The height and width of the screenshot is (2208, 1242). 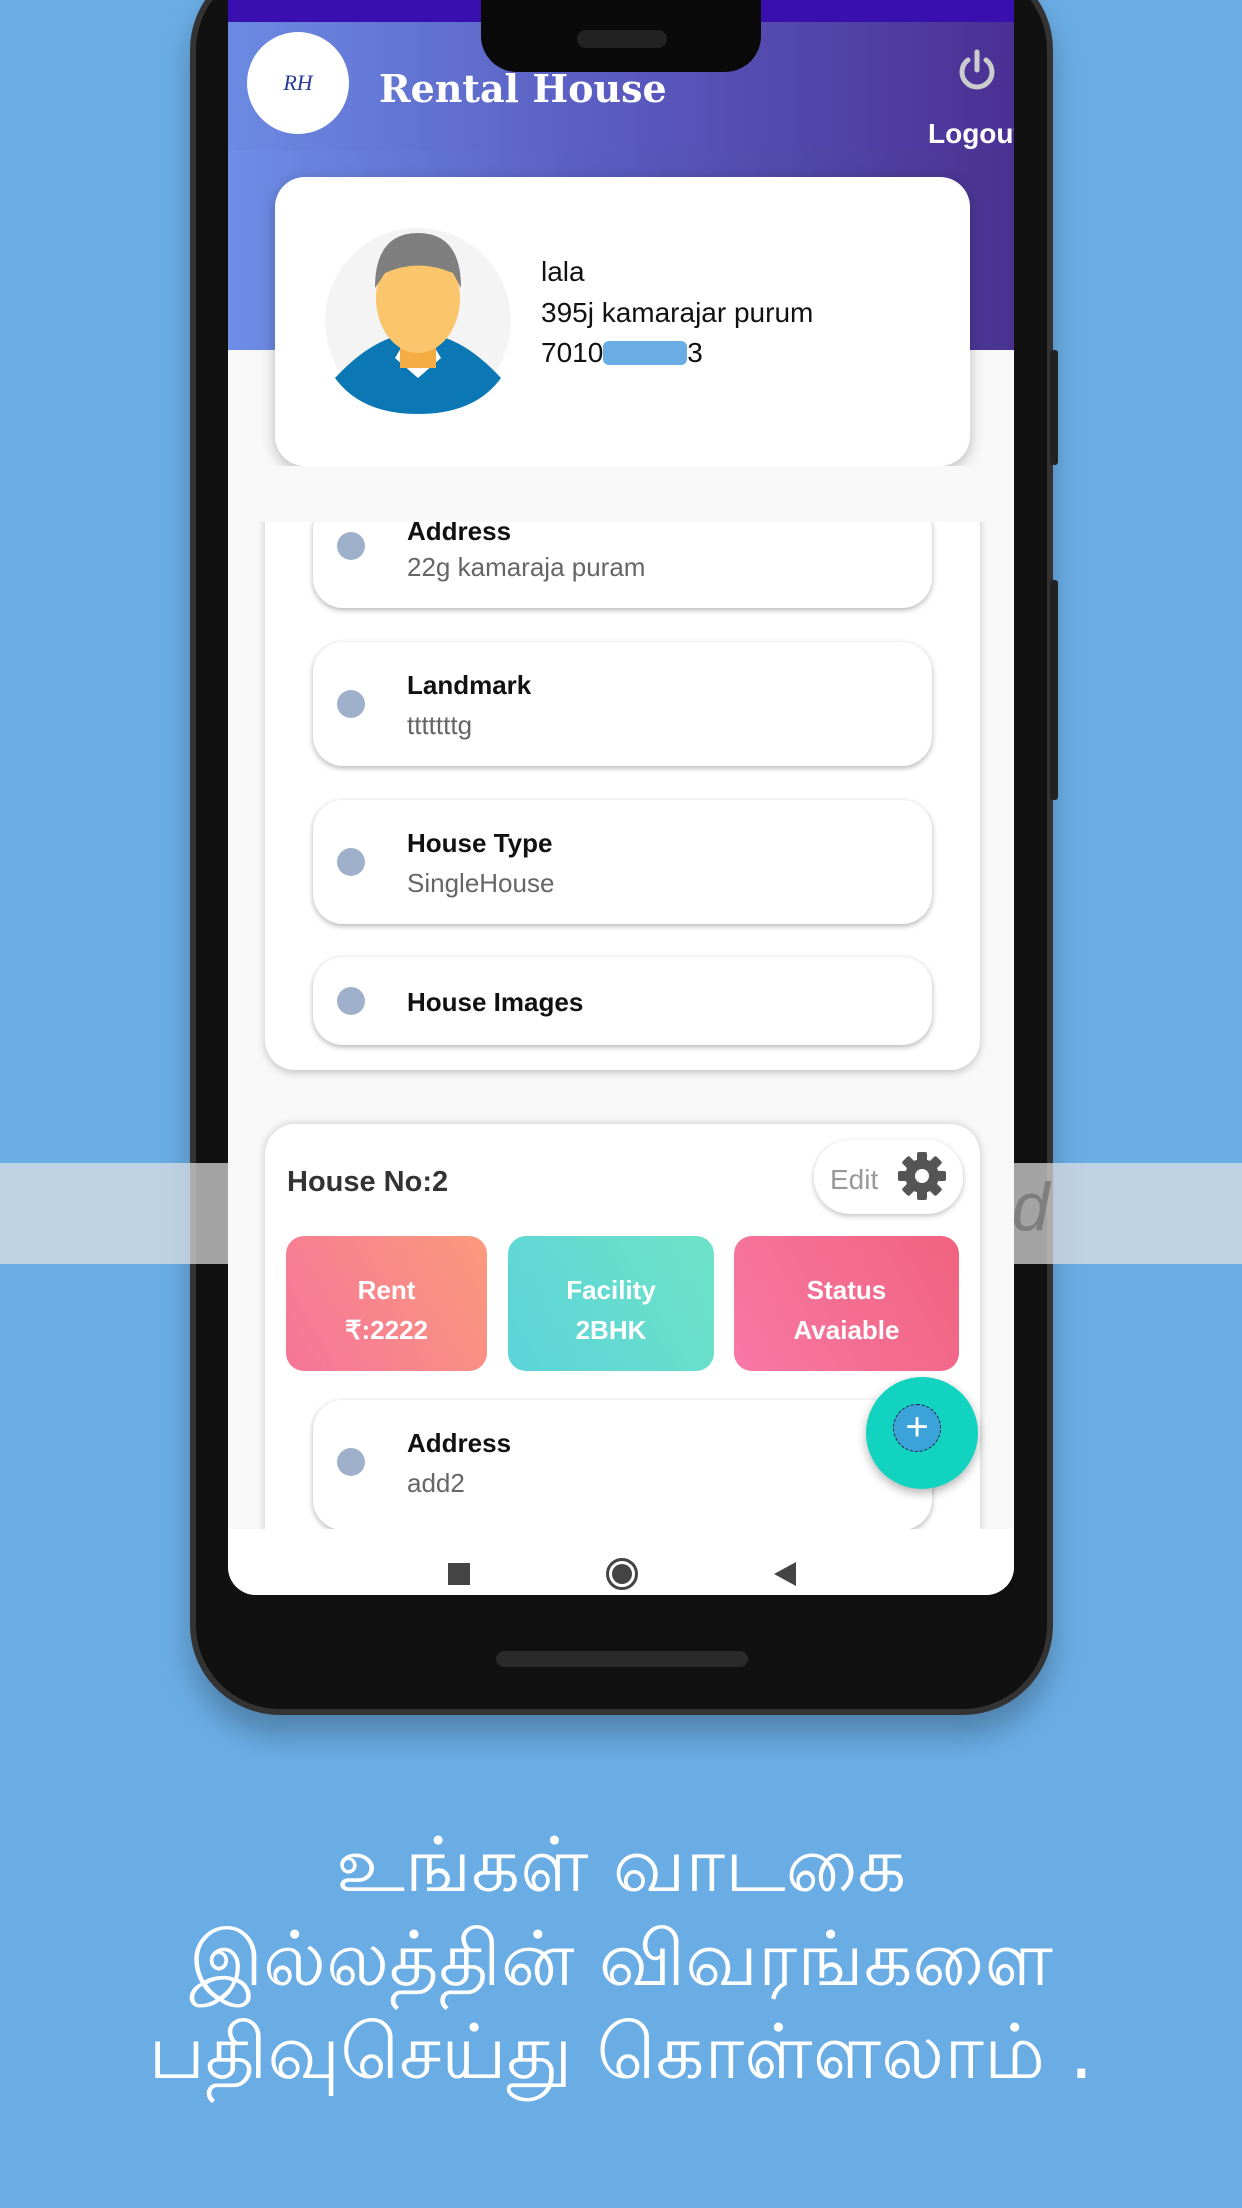 I want to click on item-value: 22g kamaraja puram, so click(x=526, y=567).